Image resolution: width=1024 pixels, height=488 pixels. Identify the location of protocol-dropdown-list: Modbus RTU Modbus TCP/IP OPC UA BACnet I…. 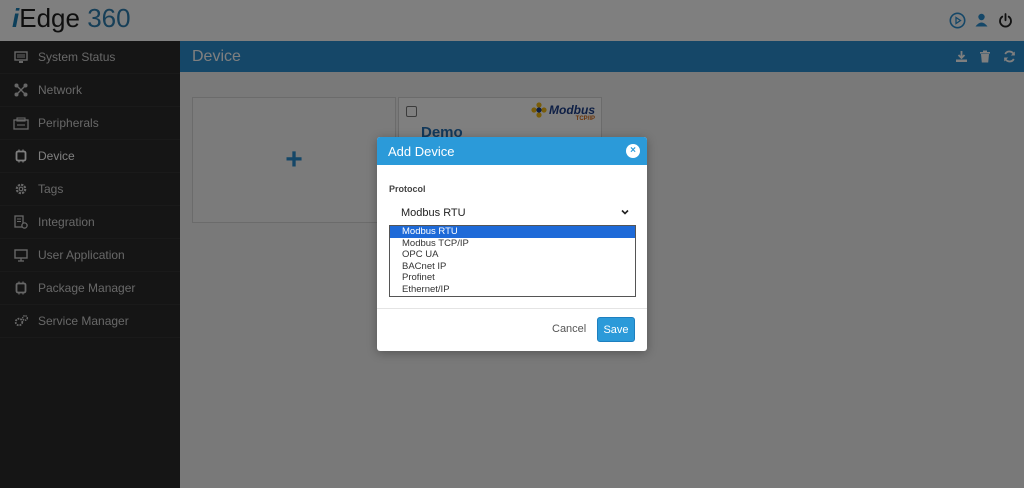
(512, 261).